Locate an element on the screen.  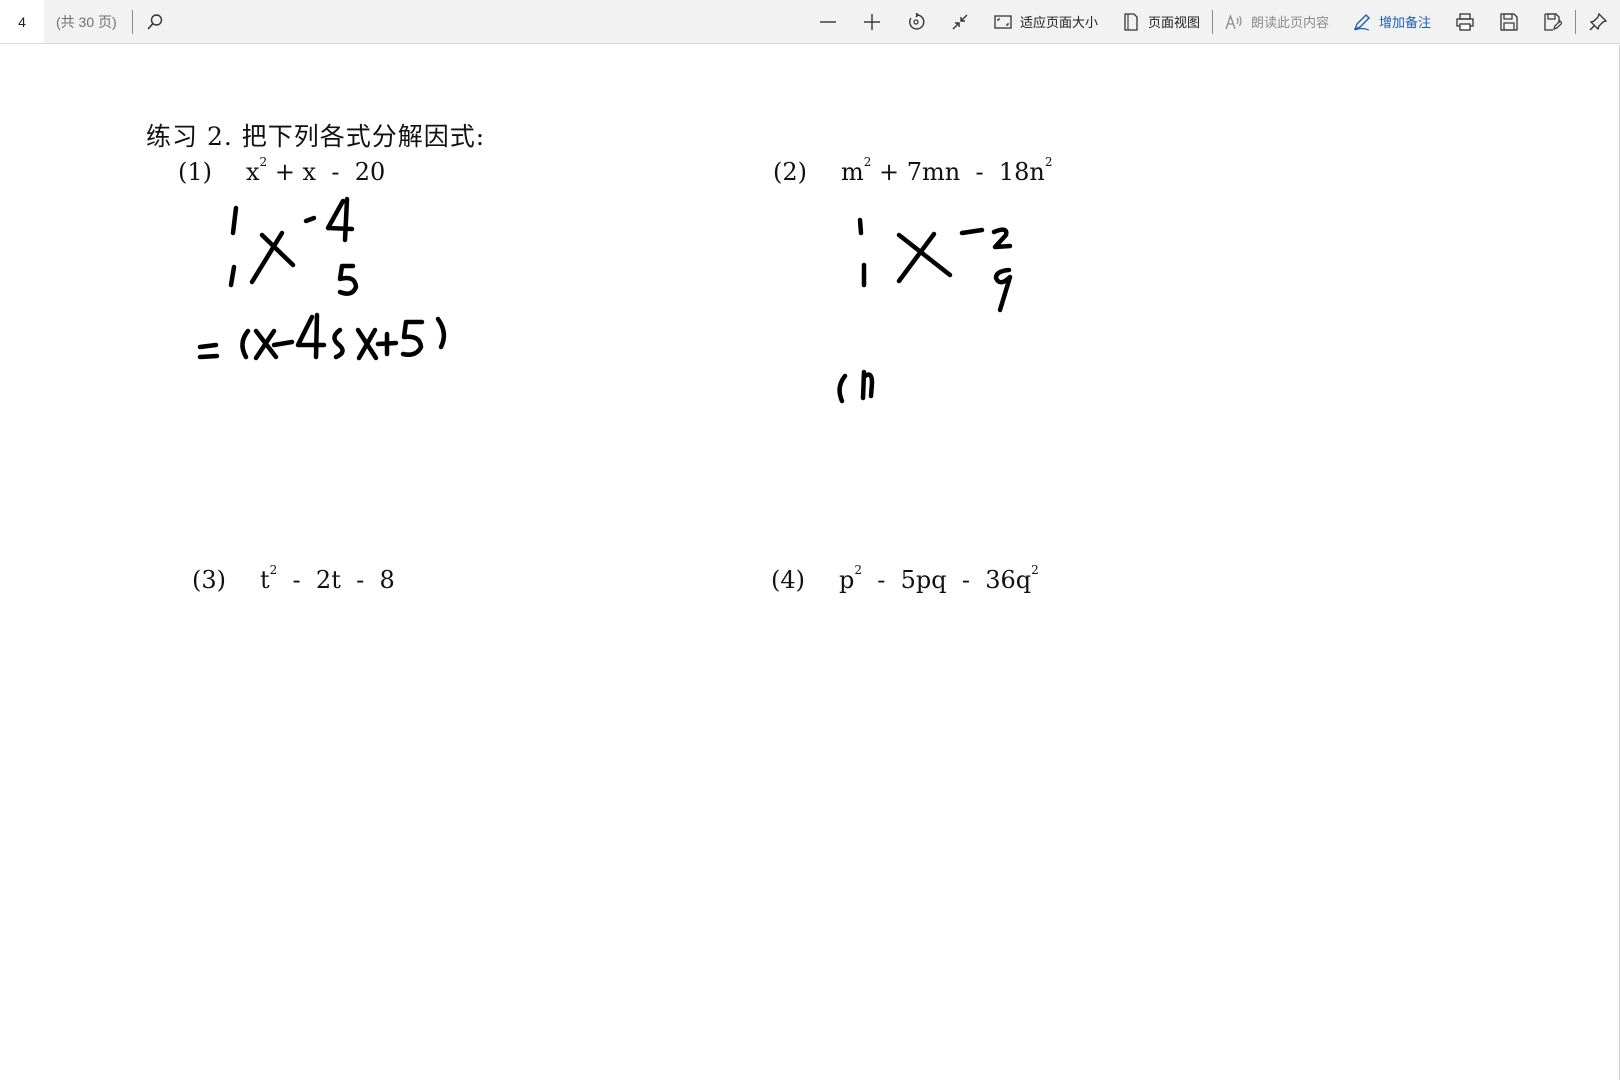
problem-3: (3) t2 - 2t - 8 is located at coordinates (293, 578).